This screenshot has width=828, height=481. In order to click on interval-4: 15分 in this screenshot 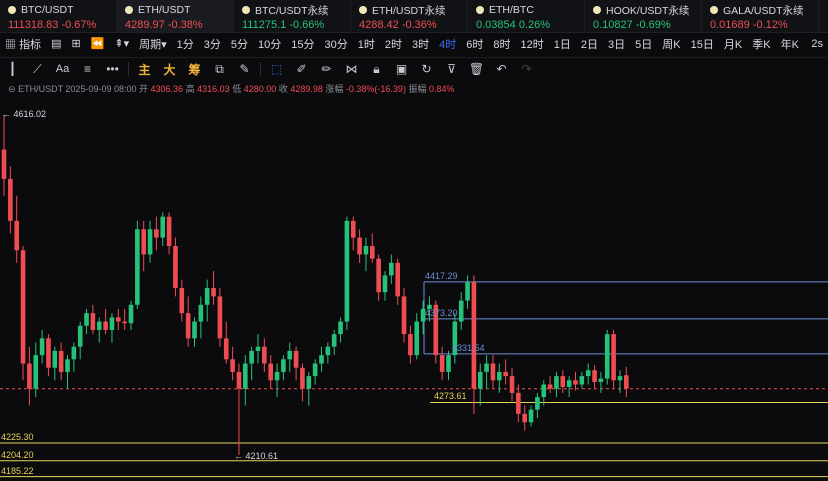, I will do `click(302, 44)`.